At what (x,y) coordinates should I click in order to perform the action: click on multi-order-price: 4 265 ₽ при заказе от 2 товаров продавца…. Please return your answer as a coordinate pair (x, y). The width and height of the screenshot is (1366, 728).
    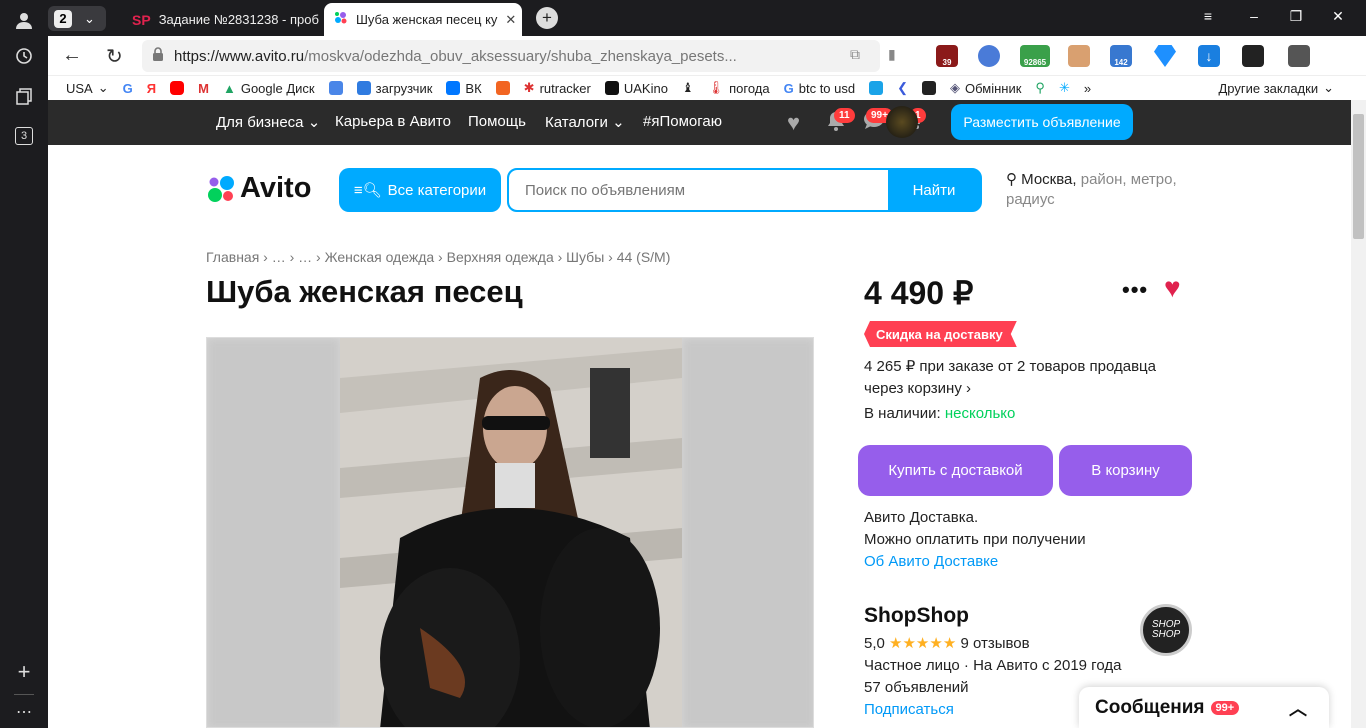
    Looking at the image, I should click on (1010, 378).